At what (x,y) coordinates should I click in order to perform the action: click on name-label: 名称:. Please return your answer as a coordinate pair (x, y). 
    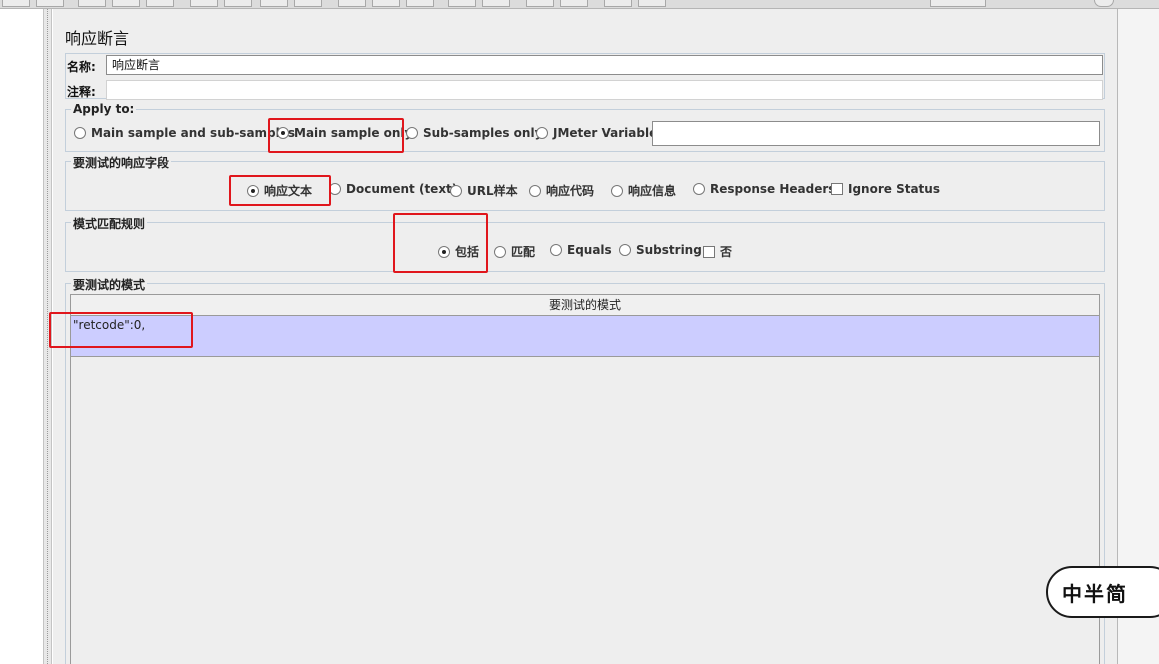
    Looking at the image, I should click on (81, 67).